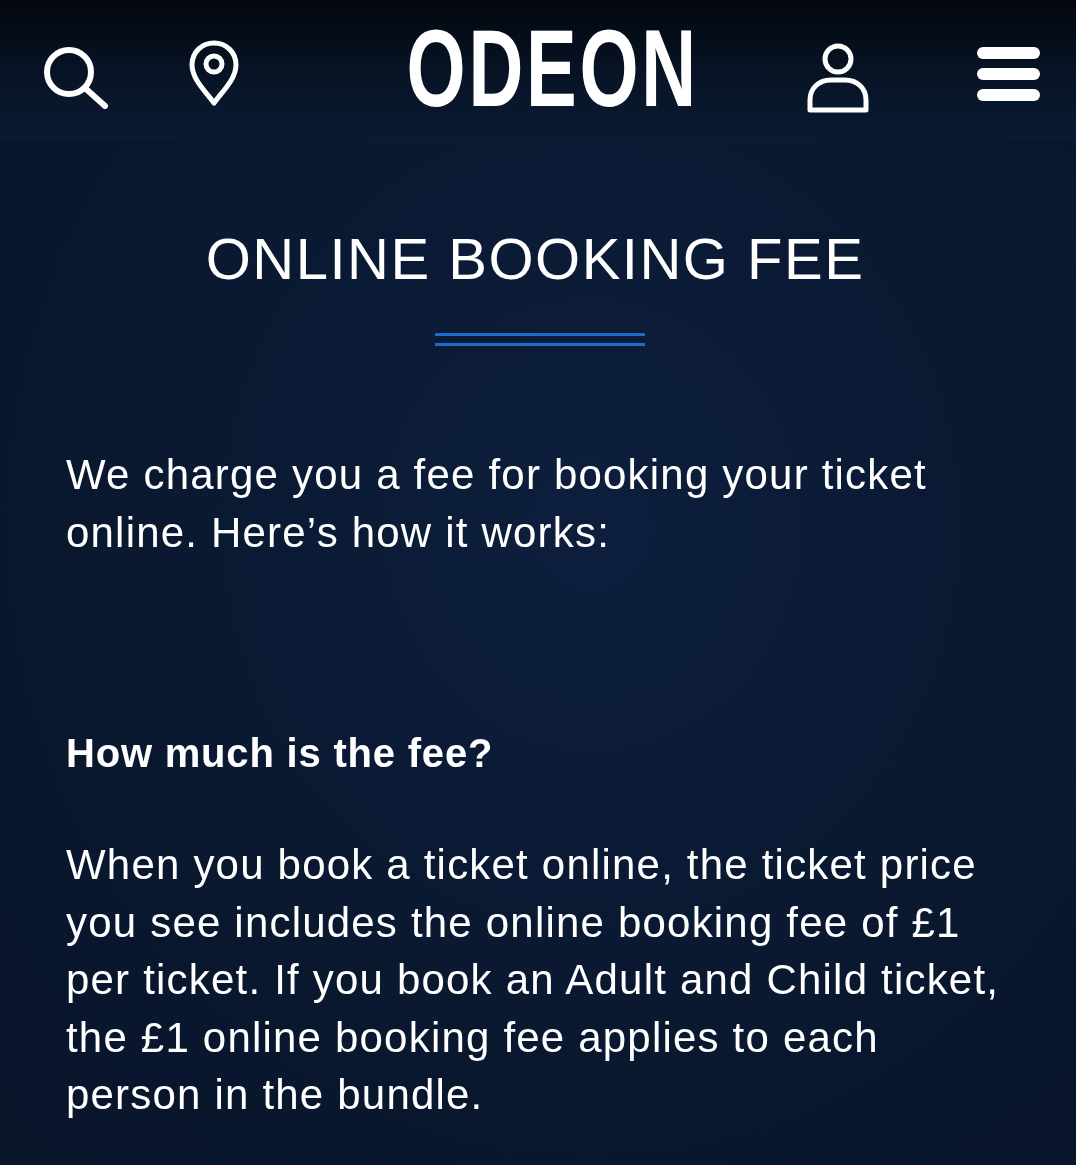 This screenshot has height=1165, width=1076. I want to click on location-pin-icon, so click(214, 73).